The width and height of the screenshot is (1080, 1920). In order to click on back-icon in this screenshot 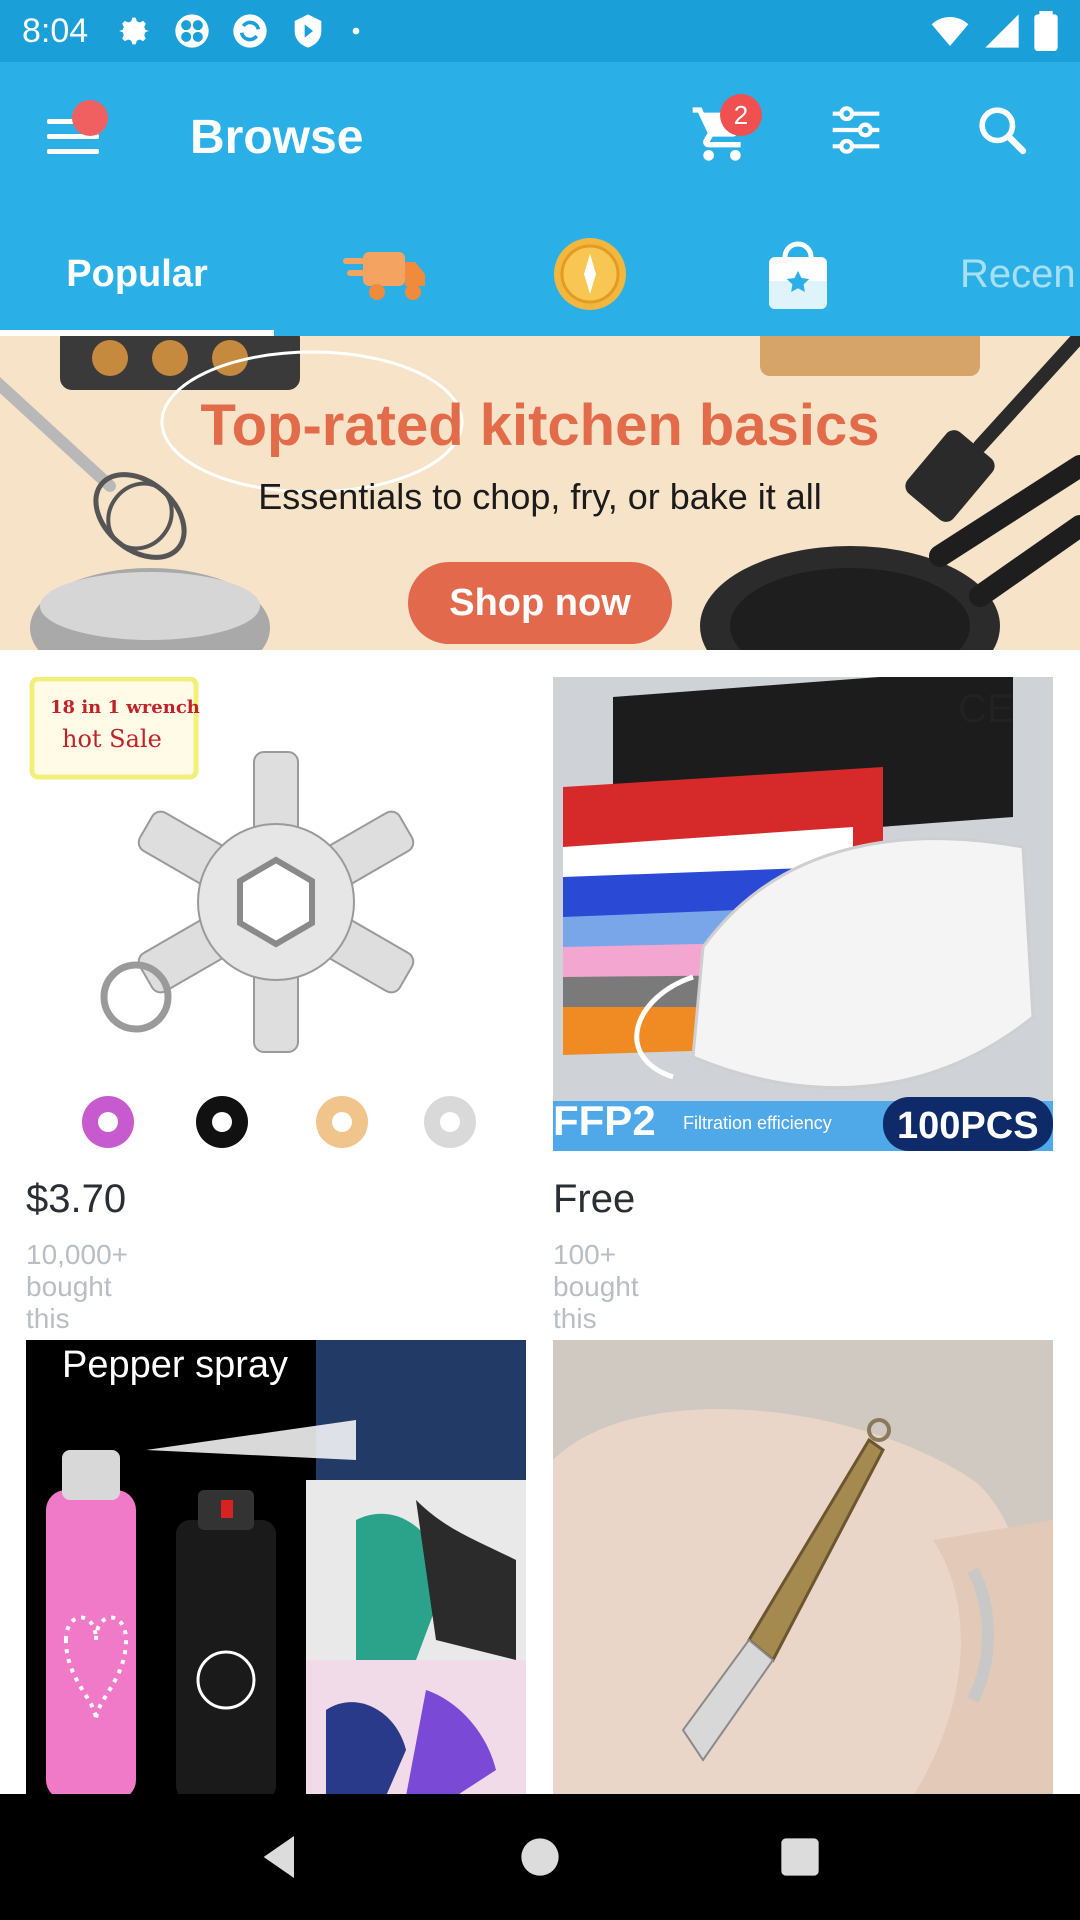, I will do `click(280, 1857)`.